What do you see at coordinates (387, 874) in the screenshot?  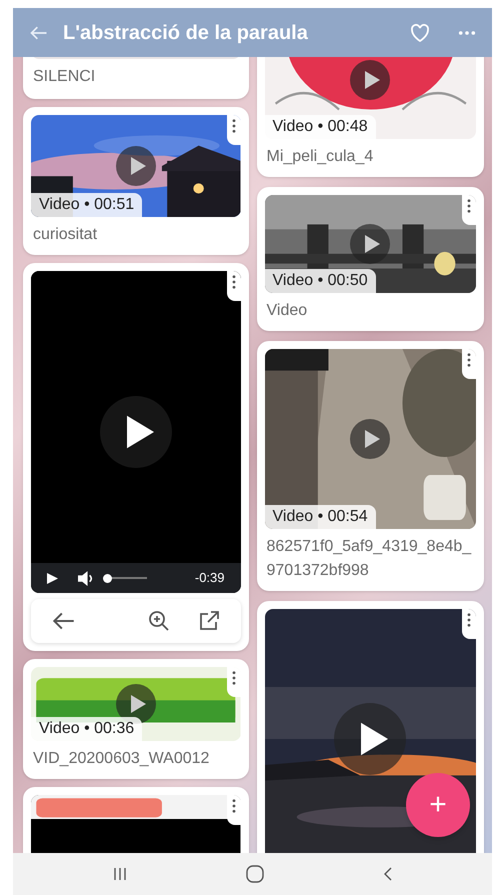 I see `back-icon` at bounding box center [387, 874].